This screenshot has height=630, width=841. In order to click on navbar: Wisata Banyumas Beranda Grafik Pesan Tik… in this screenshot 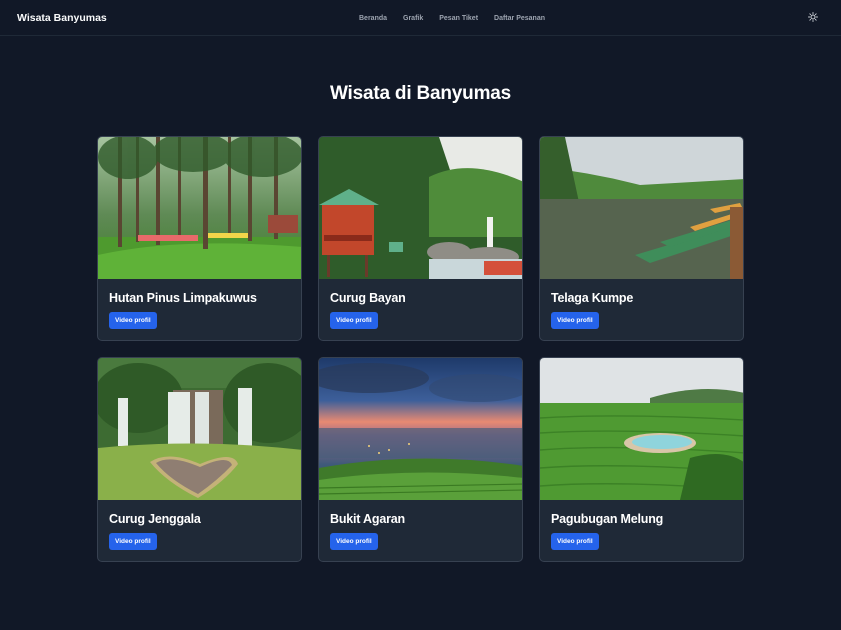, I will do `click(420, 18)`.